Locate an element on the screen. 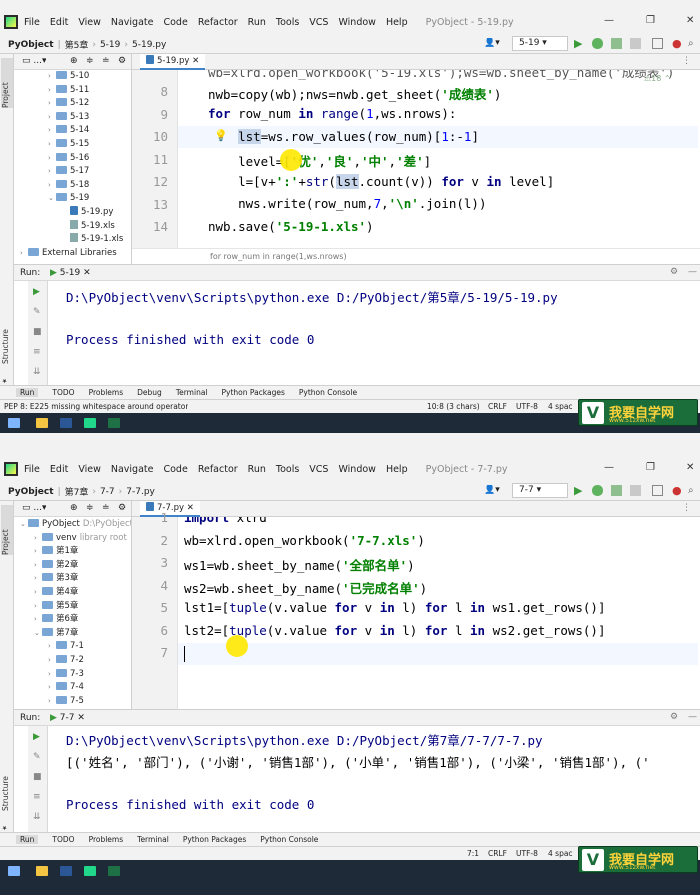 This screenshot has height=895, width=700. caret-position: 7:1 is located at coordinates (473, 853).